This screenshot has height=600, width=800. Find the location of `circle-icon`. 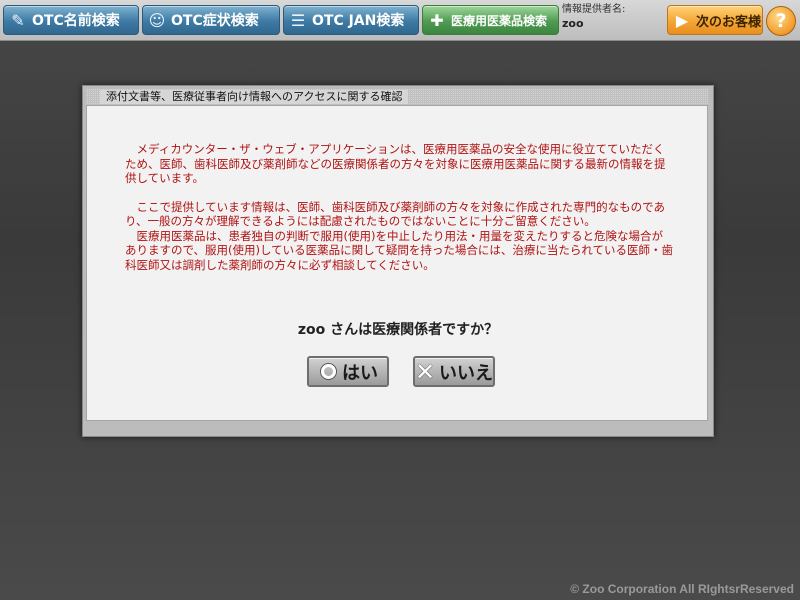

circle-icon is located at coordinates (328, 372).